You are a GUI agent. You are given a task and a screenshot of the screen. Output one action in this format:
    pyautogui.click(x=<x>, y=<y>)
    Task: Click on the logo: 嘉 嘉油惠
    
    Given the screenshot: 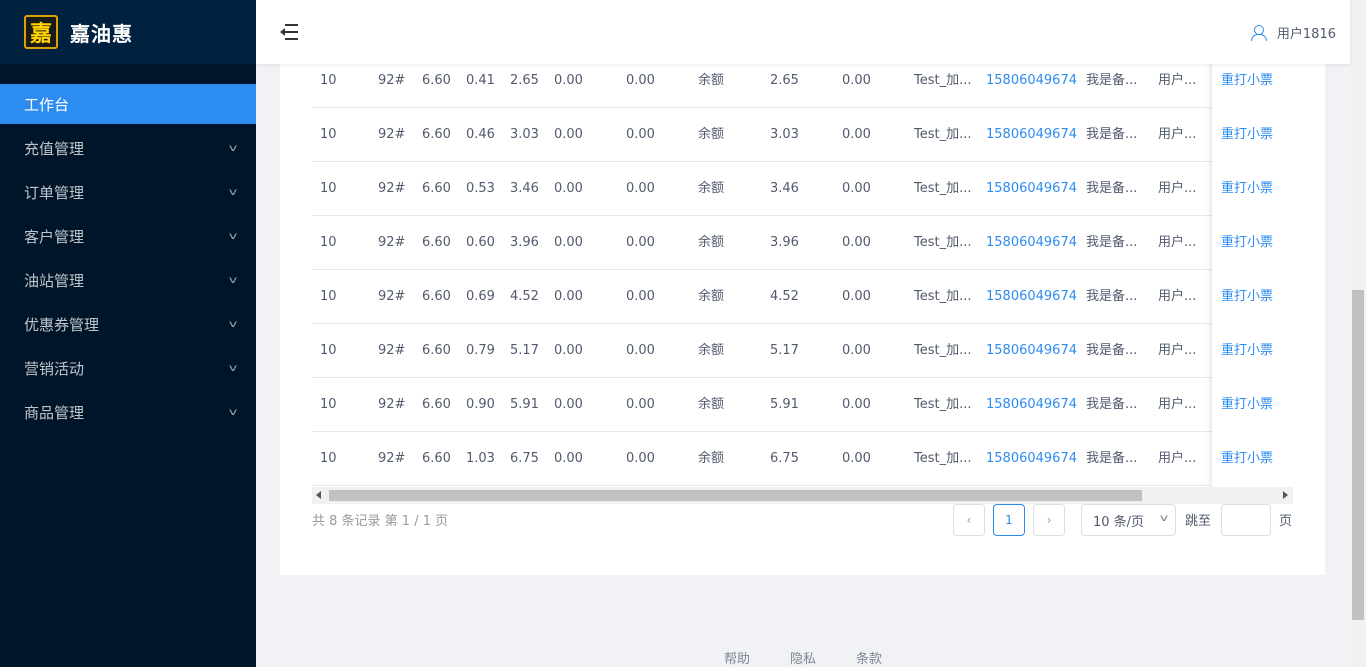 What is the action you would take?
    pyautogui.click(x=128, y=32)
    